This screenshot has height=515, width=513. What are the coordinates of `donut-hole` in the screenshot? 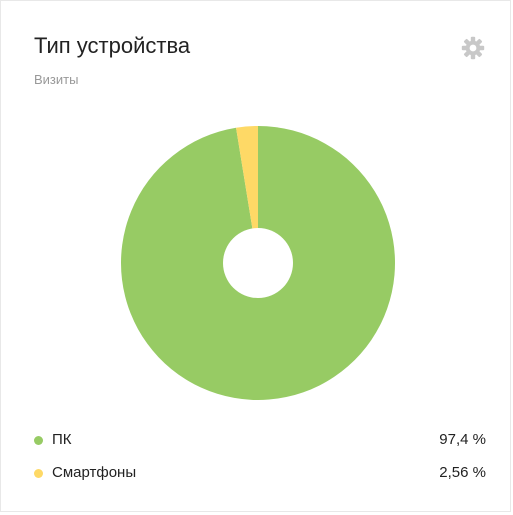 It's located at (258, 263).